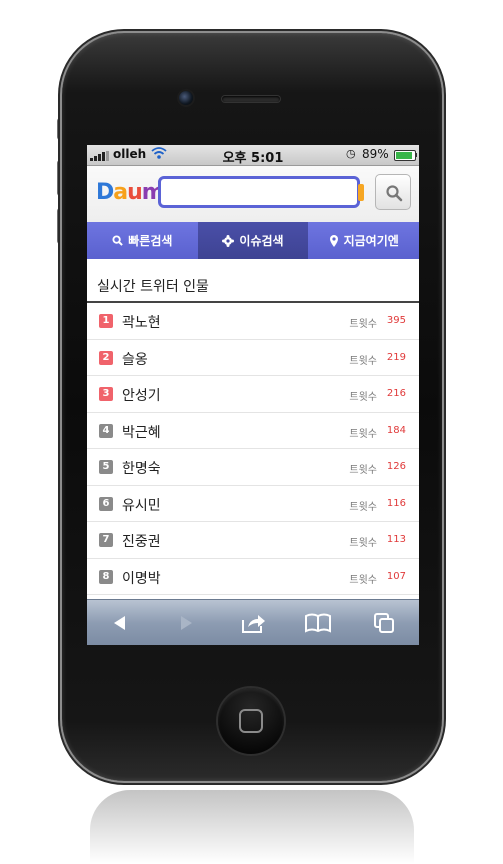  I want to click on pages-icon, so click(384, 623).